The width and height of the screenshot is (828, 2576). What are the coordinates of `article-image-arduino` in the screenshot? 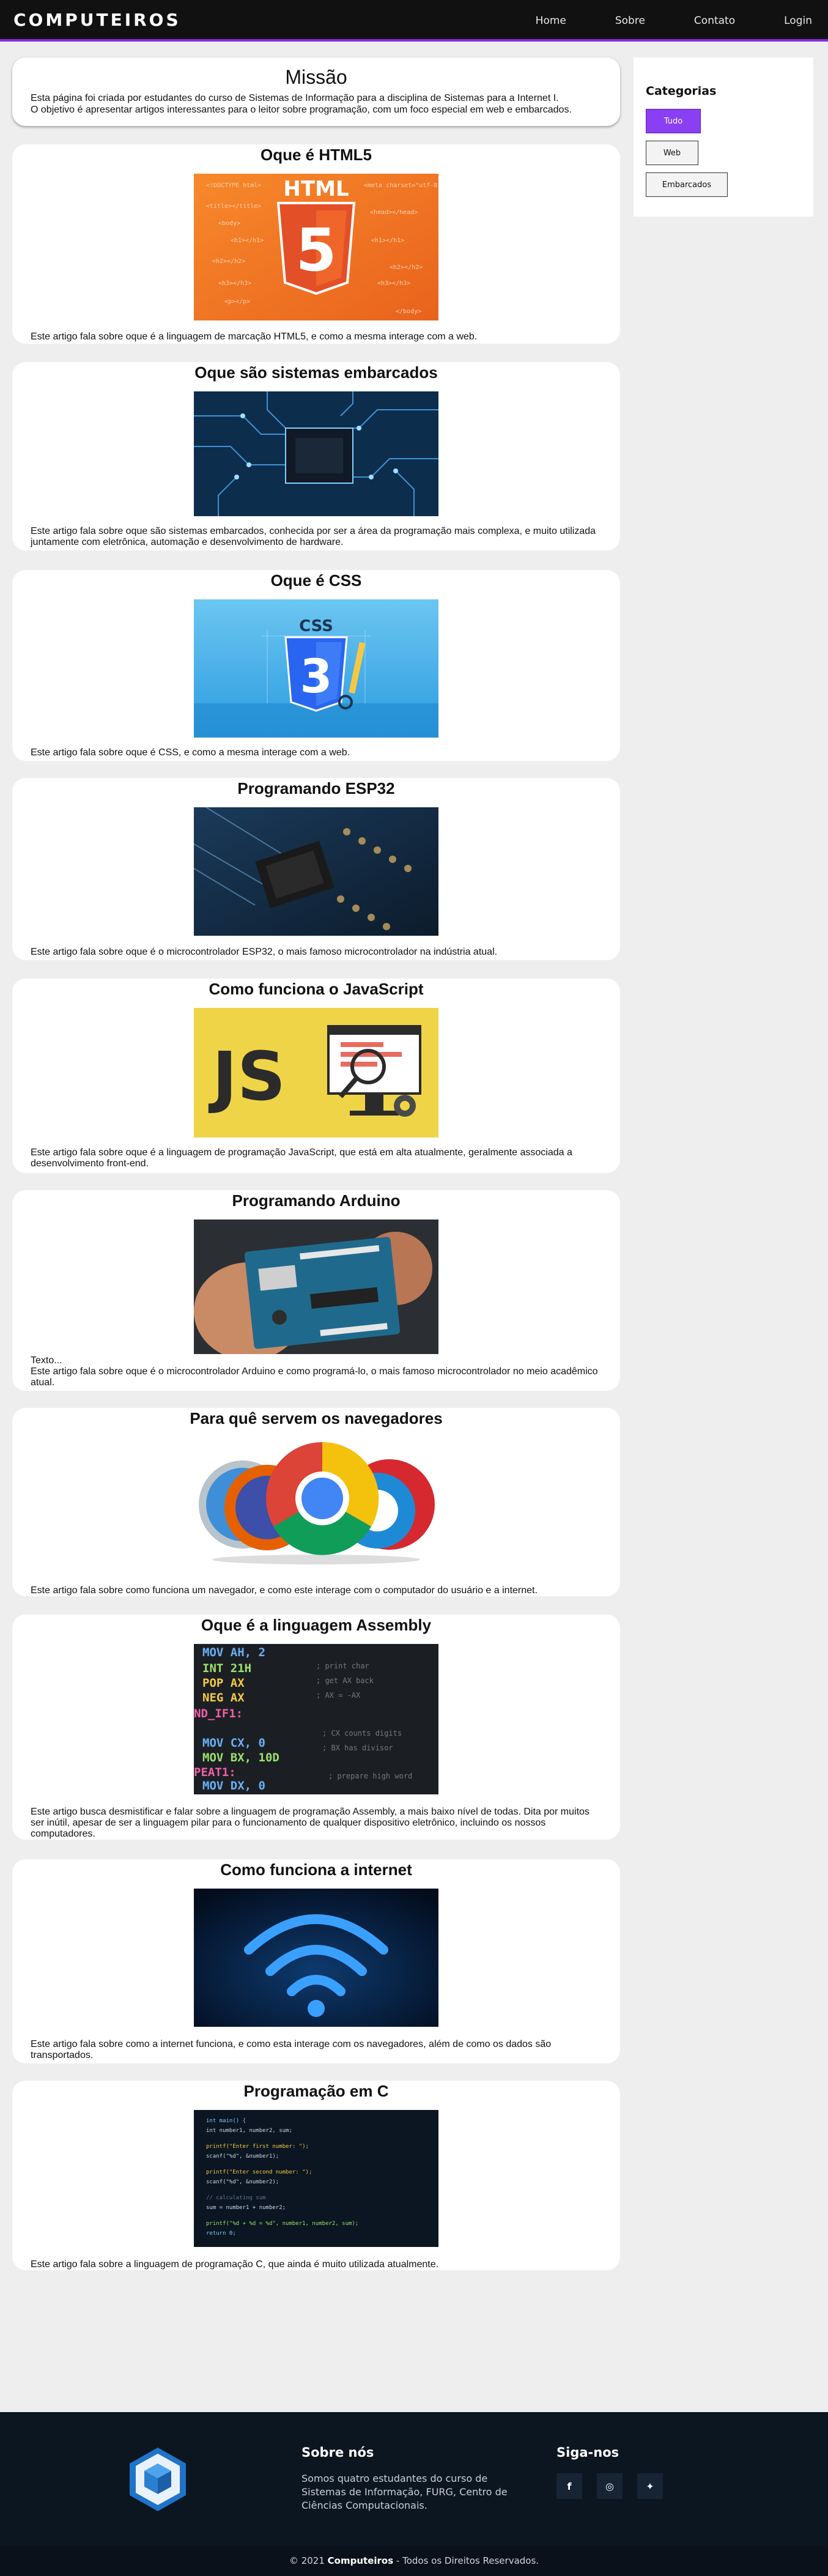 It's located at (316, 1287).